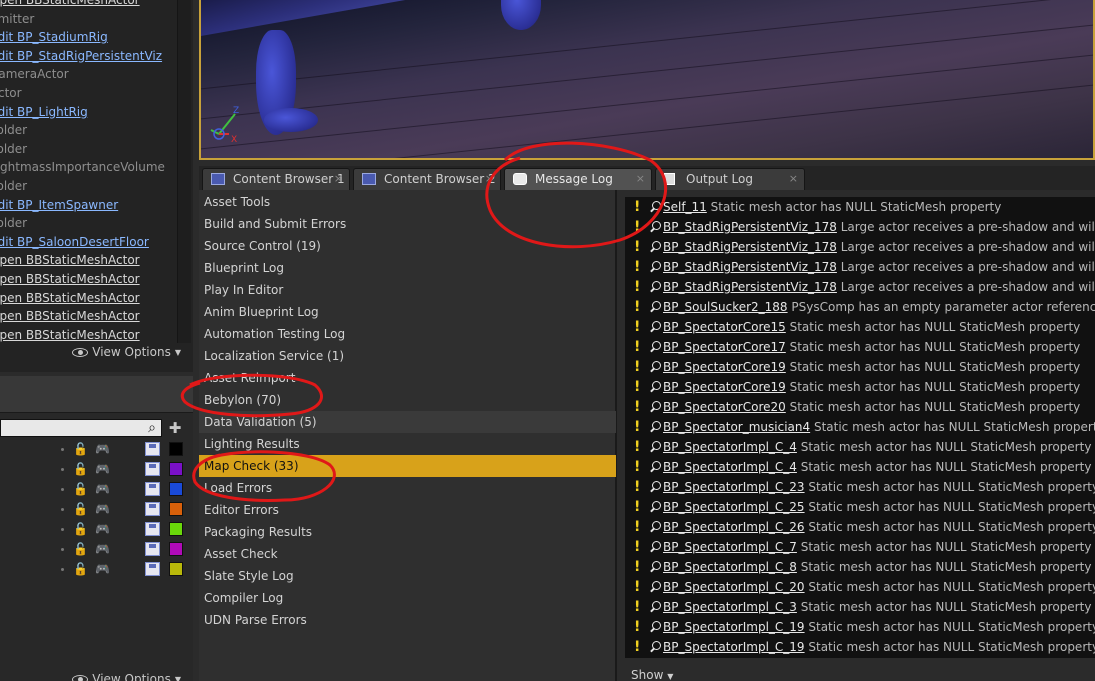 This screenshot has width=1095, height=681. What do you see at coordinates (724, 367) in the screenshot?
I see `actor-link: BP_SpectatorCore19` at bounding box center [724, 367].